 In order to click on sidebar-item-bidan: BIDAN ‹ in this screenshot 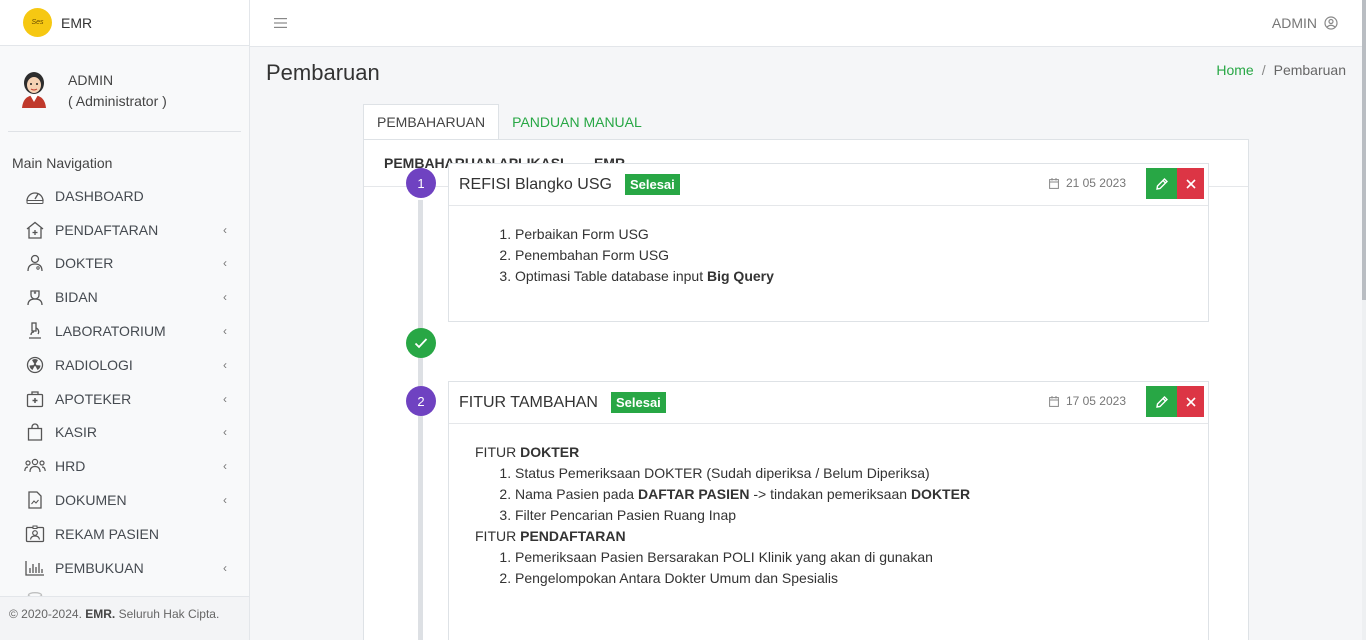, I will do `click(124, 297)`.